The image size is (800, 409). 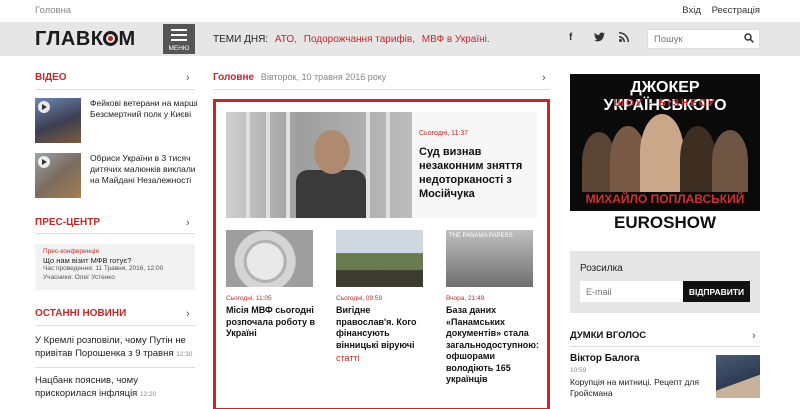 What do you see at coordinates (179, 48) in the screenshot?
I see `menu-label: МЕНЮ` at bounding box center [179, 48].